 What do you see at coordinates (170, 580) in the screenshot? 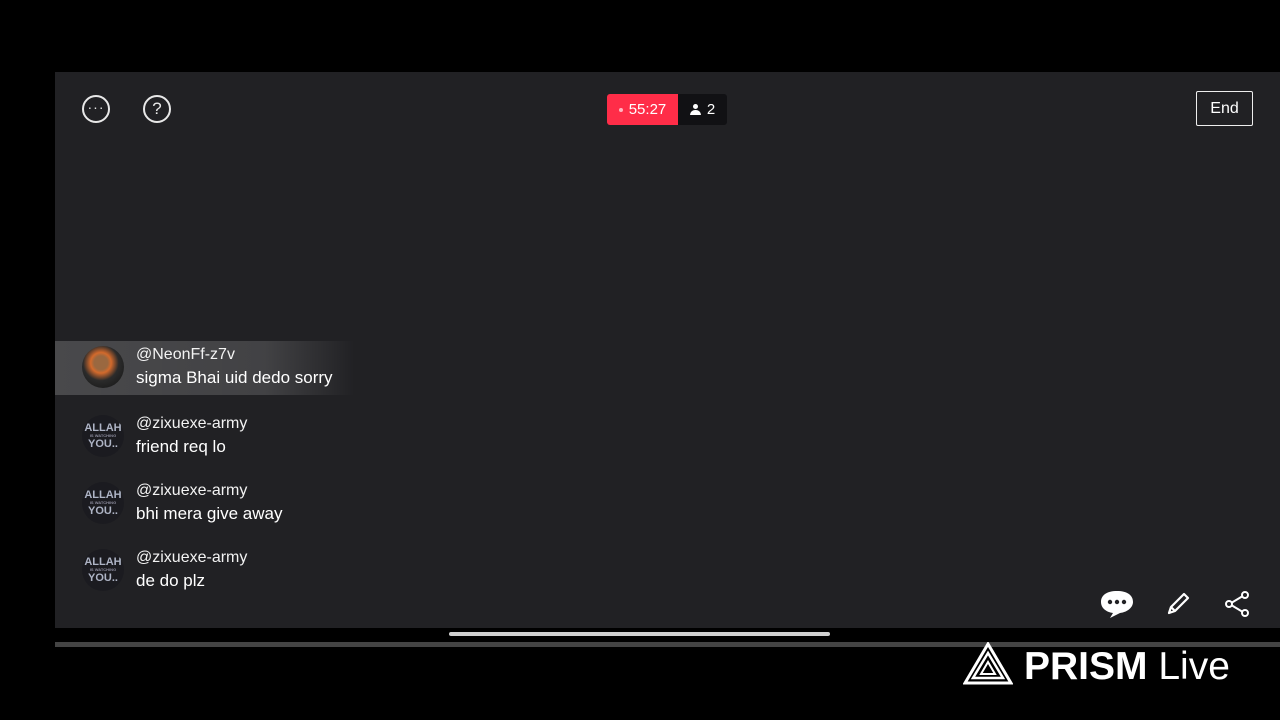
I see `comment-message: de do plz` at bounding box center [170, 580].